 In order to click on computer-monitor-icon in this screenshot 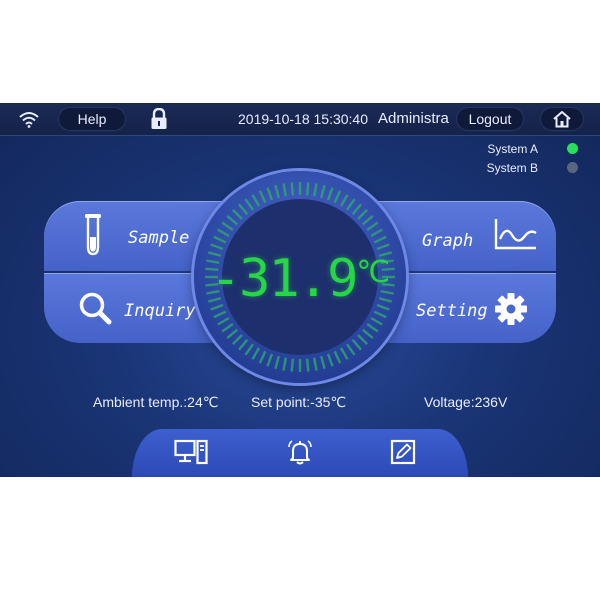, I will do `click(191, 452)`.